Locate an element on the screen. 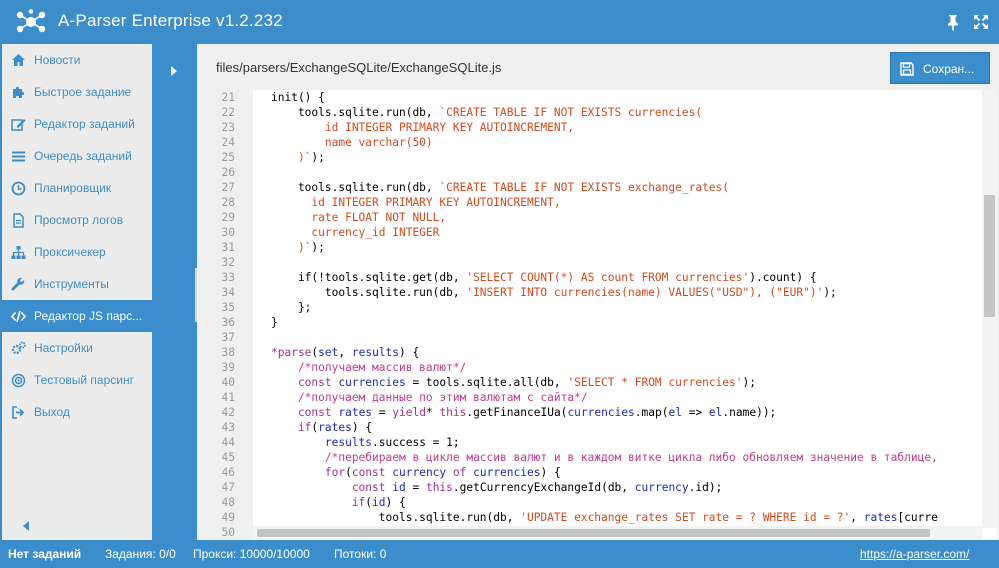 The width and height of the screenshot is (999, 568). code-token: name varchar(50) is located at coordinates (352, 142).